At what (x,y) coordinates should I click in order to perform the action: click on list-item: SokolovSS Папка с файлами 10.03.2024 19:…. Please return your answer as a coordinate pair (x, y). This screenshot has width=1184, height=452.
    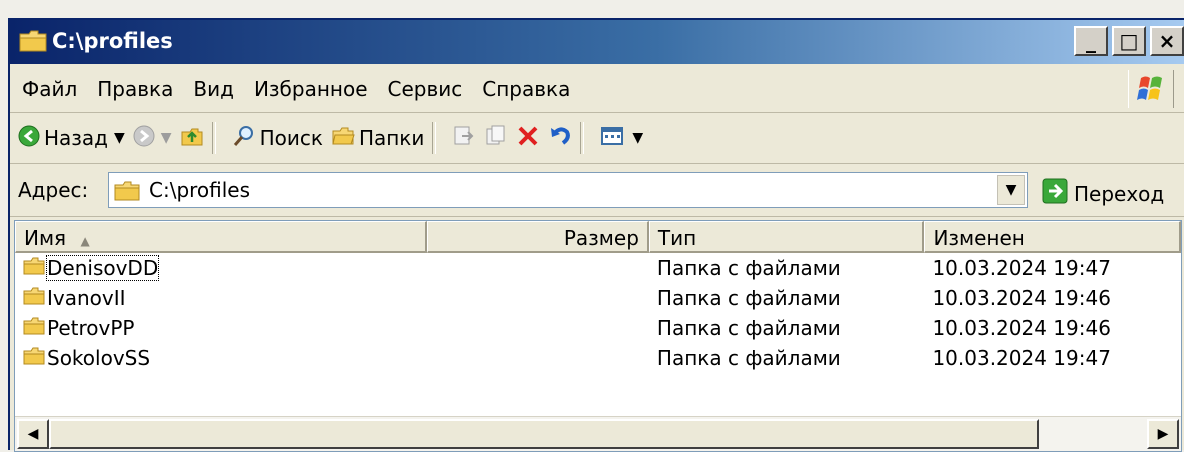
    Looking at the image, I should click on (598, 358).